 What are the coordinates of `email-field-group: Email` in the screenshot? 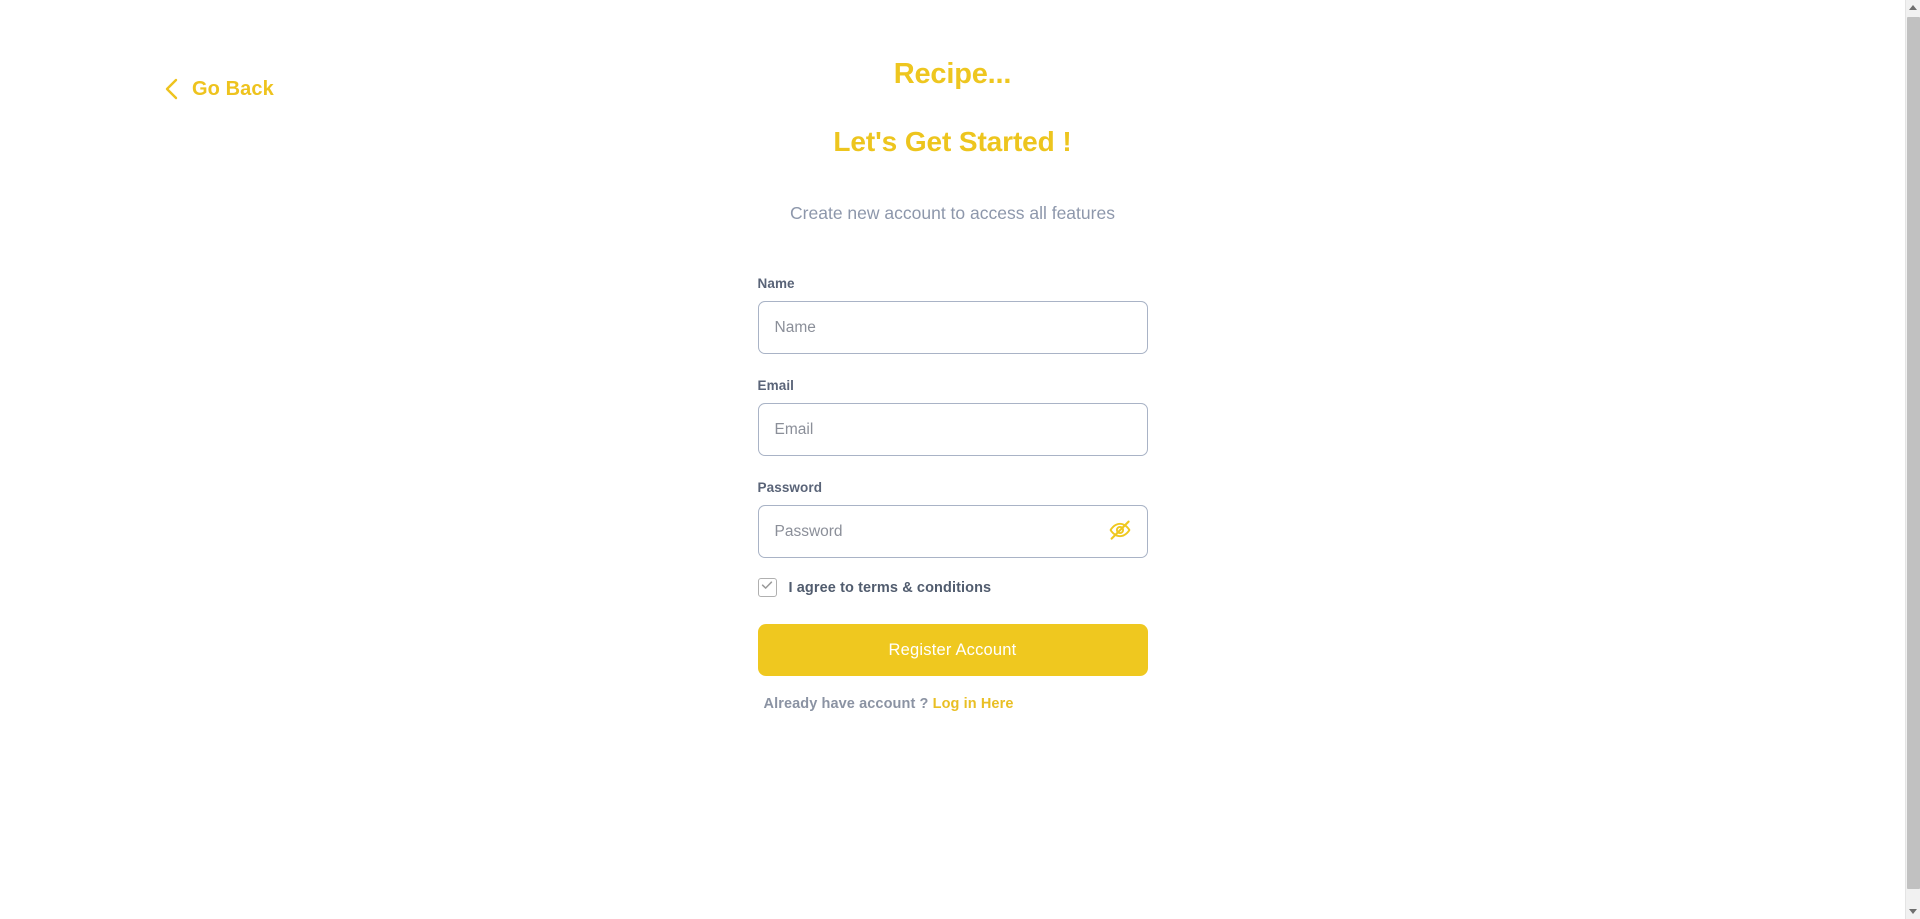 It's located at (952, 417).